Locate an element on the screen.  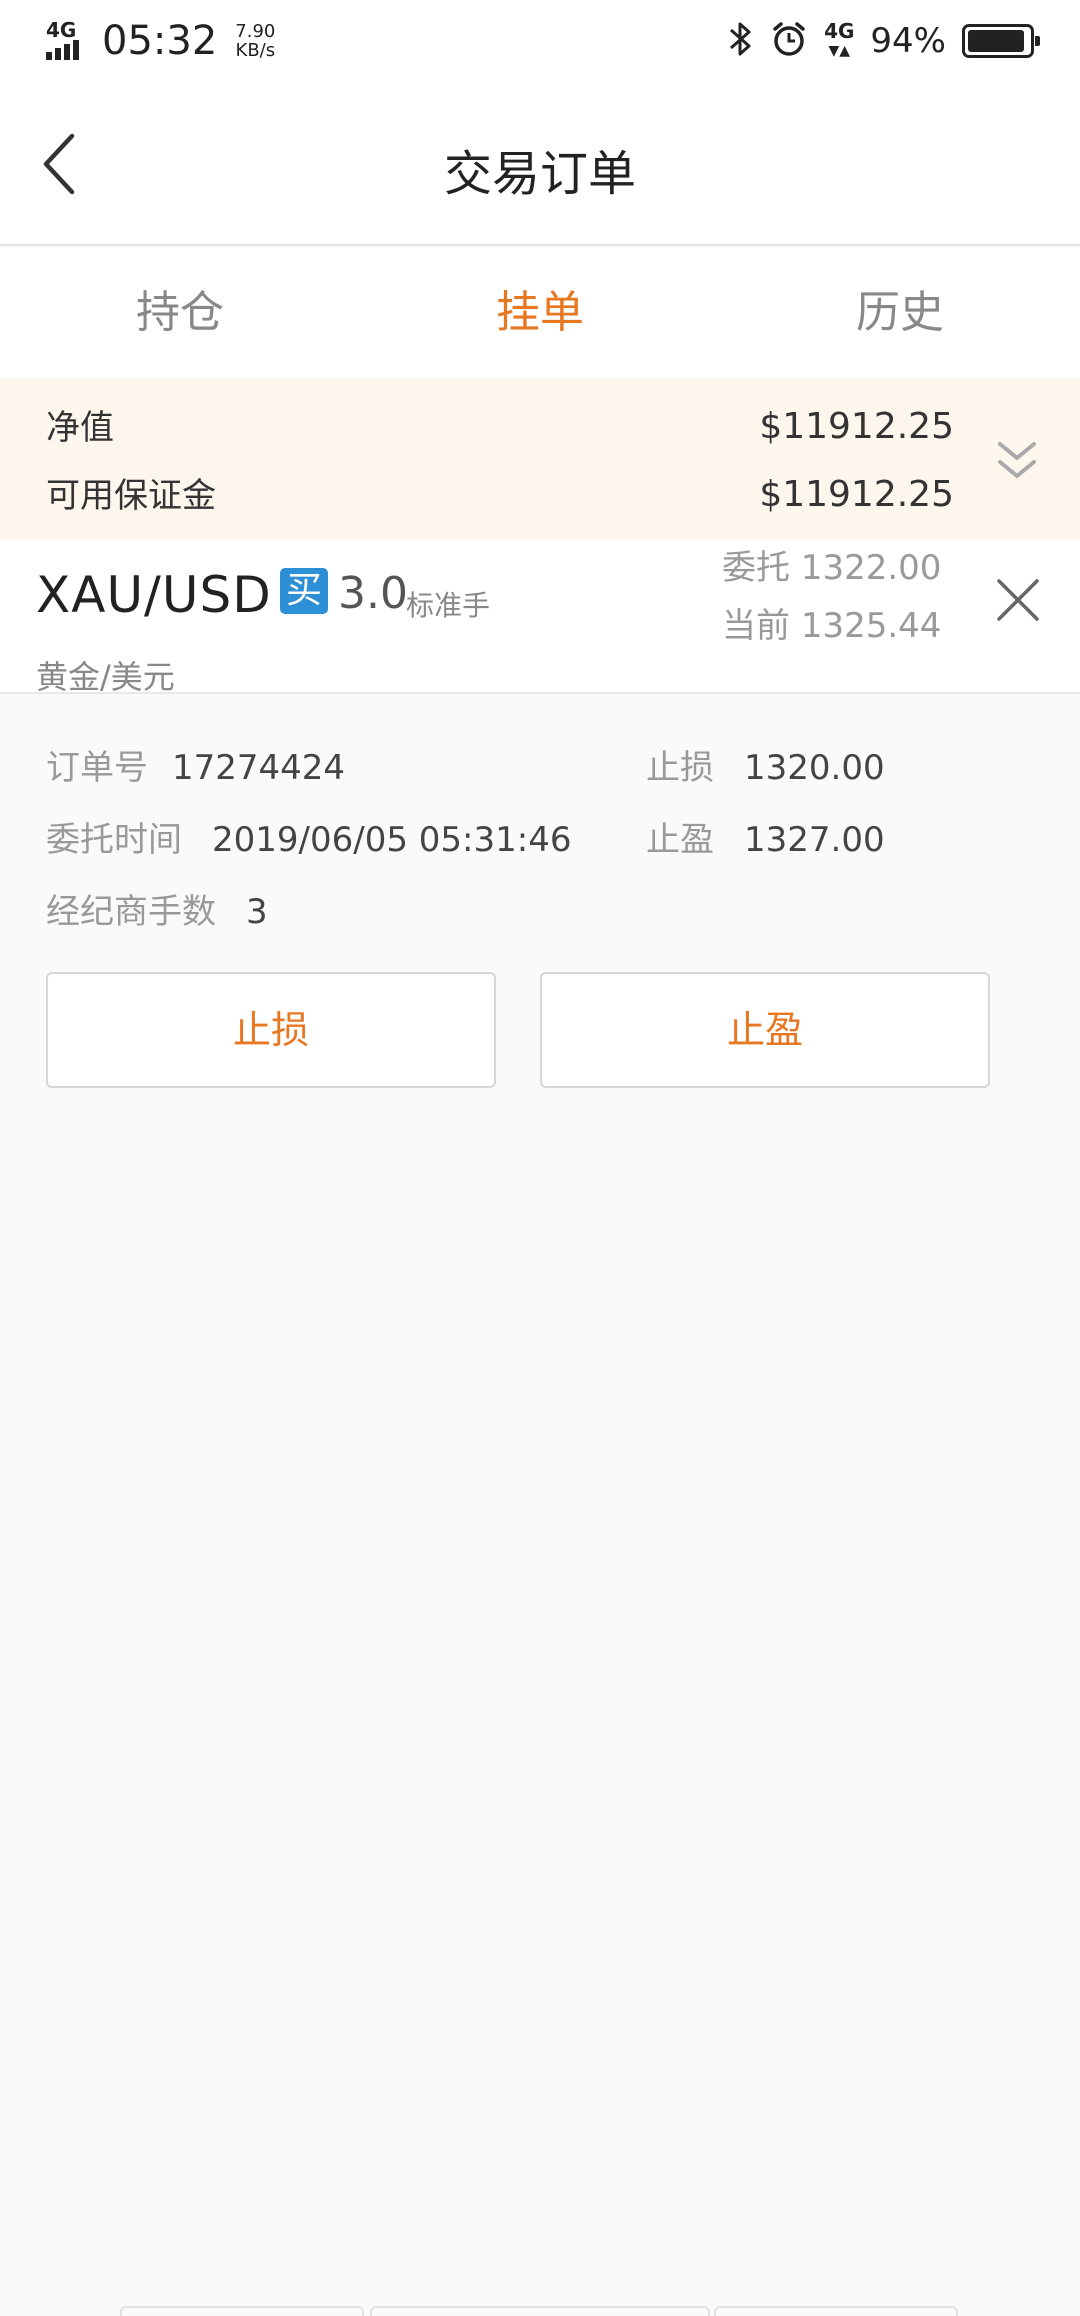
entrust-time-item: 委托时间 2019/06/05 05:31:46 is located at coordinates (308, 836).